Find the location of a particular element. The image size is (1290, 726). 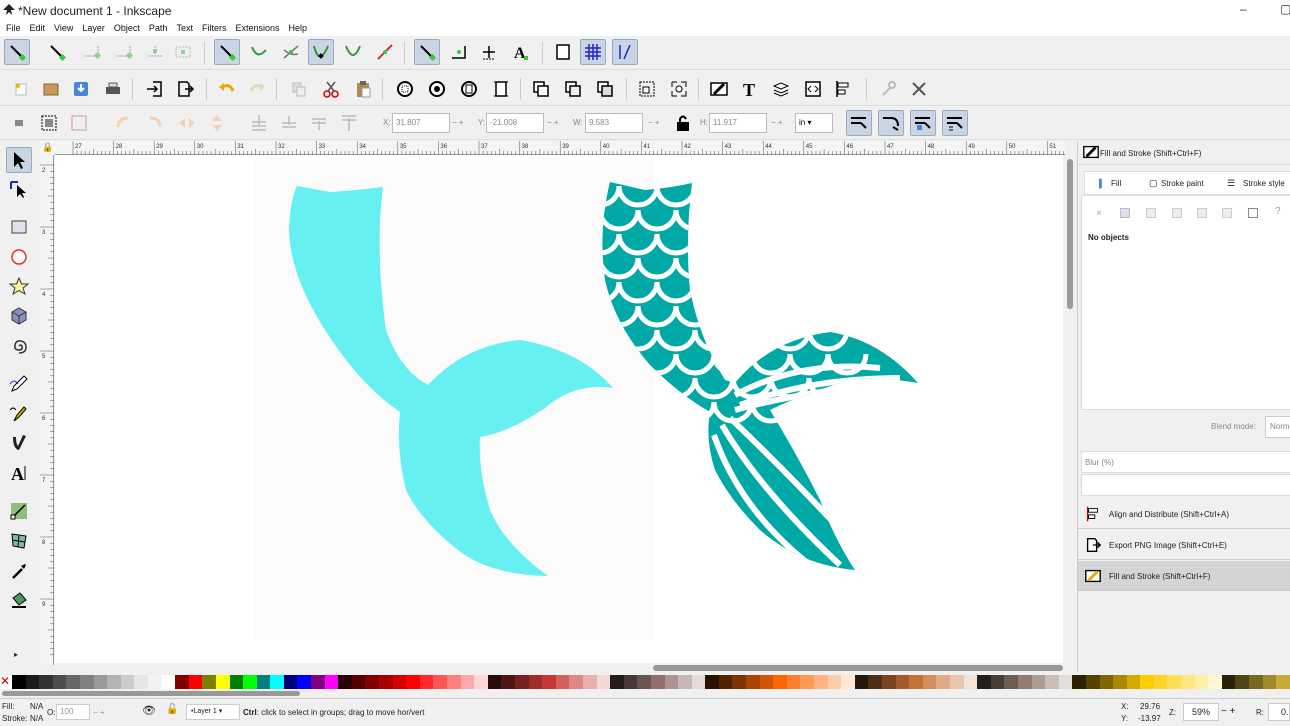

opacity-stepper: − + is located at coordinates (99, 712).